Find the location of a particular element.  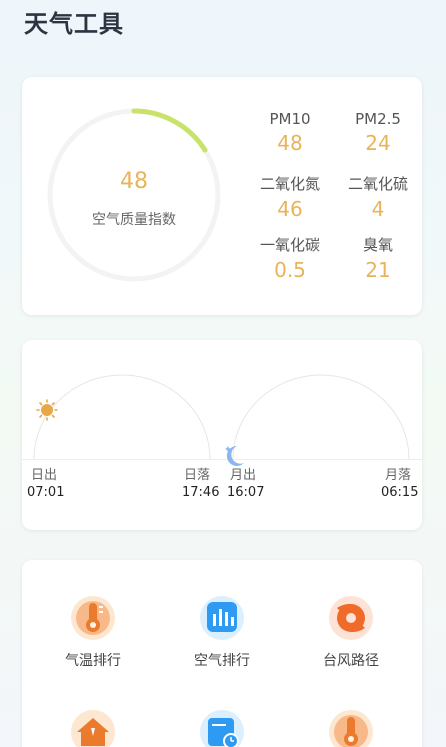

sun-arc is located at coordinates (122, 417).